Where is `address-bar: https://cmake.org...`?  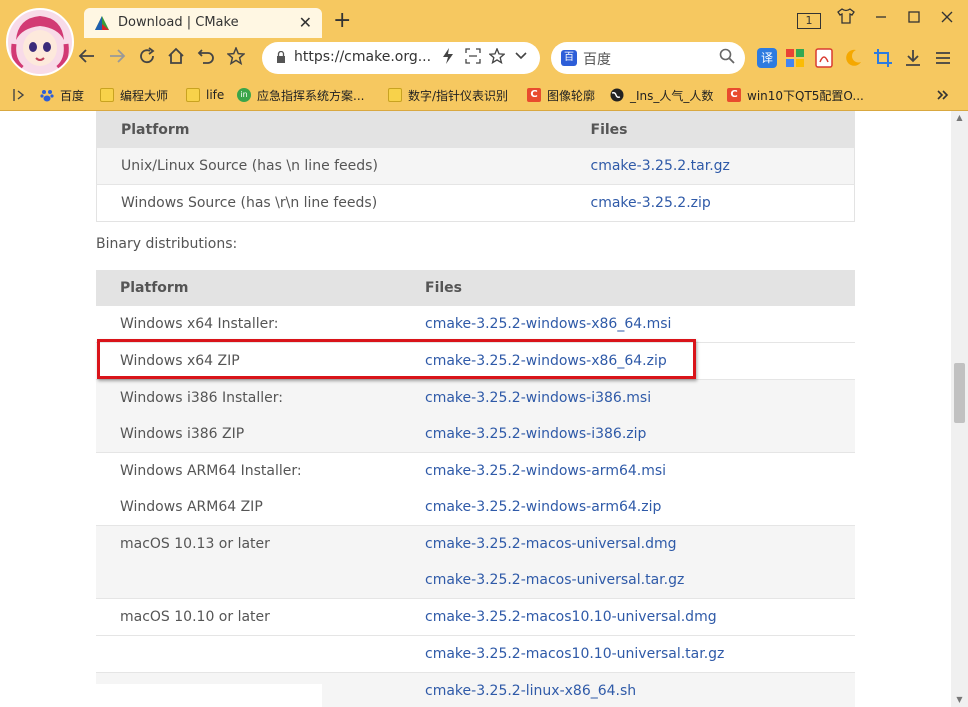
address-bar: https://cmake.org... is located at coordinates (401, 58).